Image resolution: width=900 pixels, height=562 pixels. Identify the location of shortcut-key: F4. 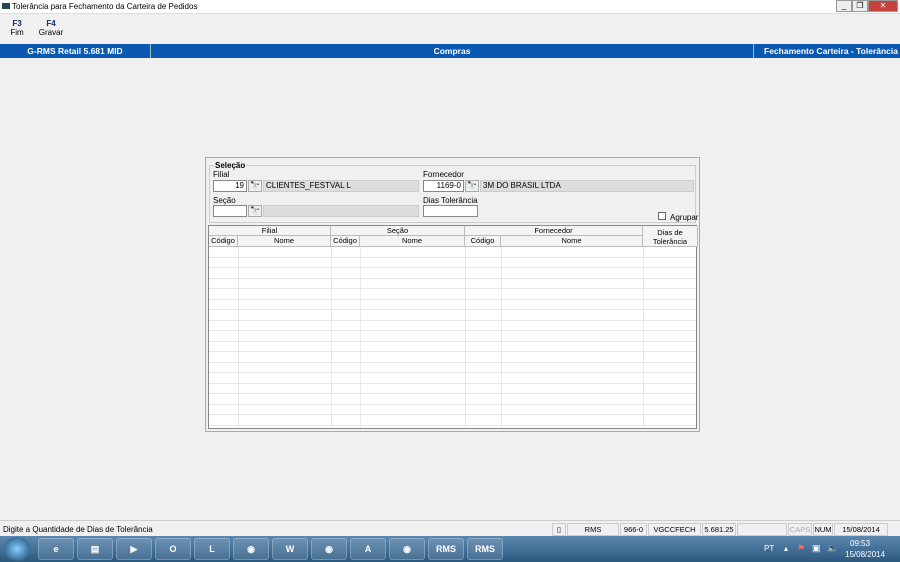
(51, 23).